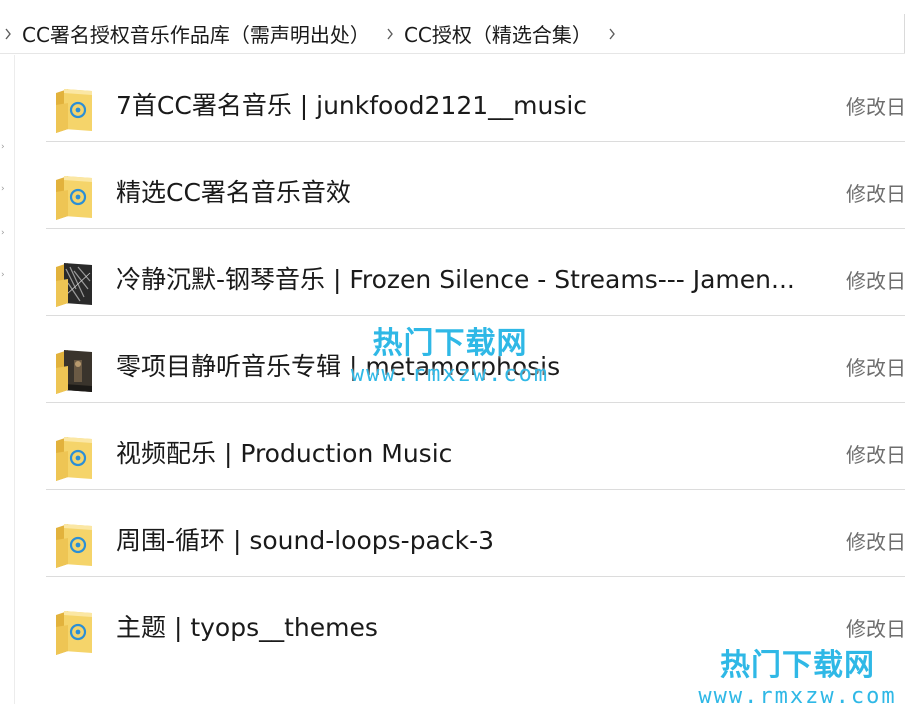 The height and width of the screenshot is (704, 905). What do you see at coordinates (501, 33) in the screenshot?
I see `breadcrumb-item-collection: CC授权（精选合集）` at bounding box center [501, 33].